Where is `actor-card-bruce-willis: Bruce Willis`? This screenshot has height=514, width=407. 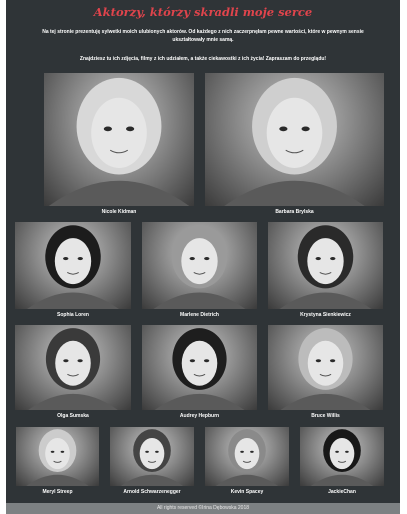
actor-card-bruce-willis: Bruce Willis is located at coordinates (325, 373).